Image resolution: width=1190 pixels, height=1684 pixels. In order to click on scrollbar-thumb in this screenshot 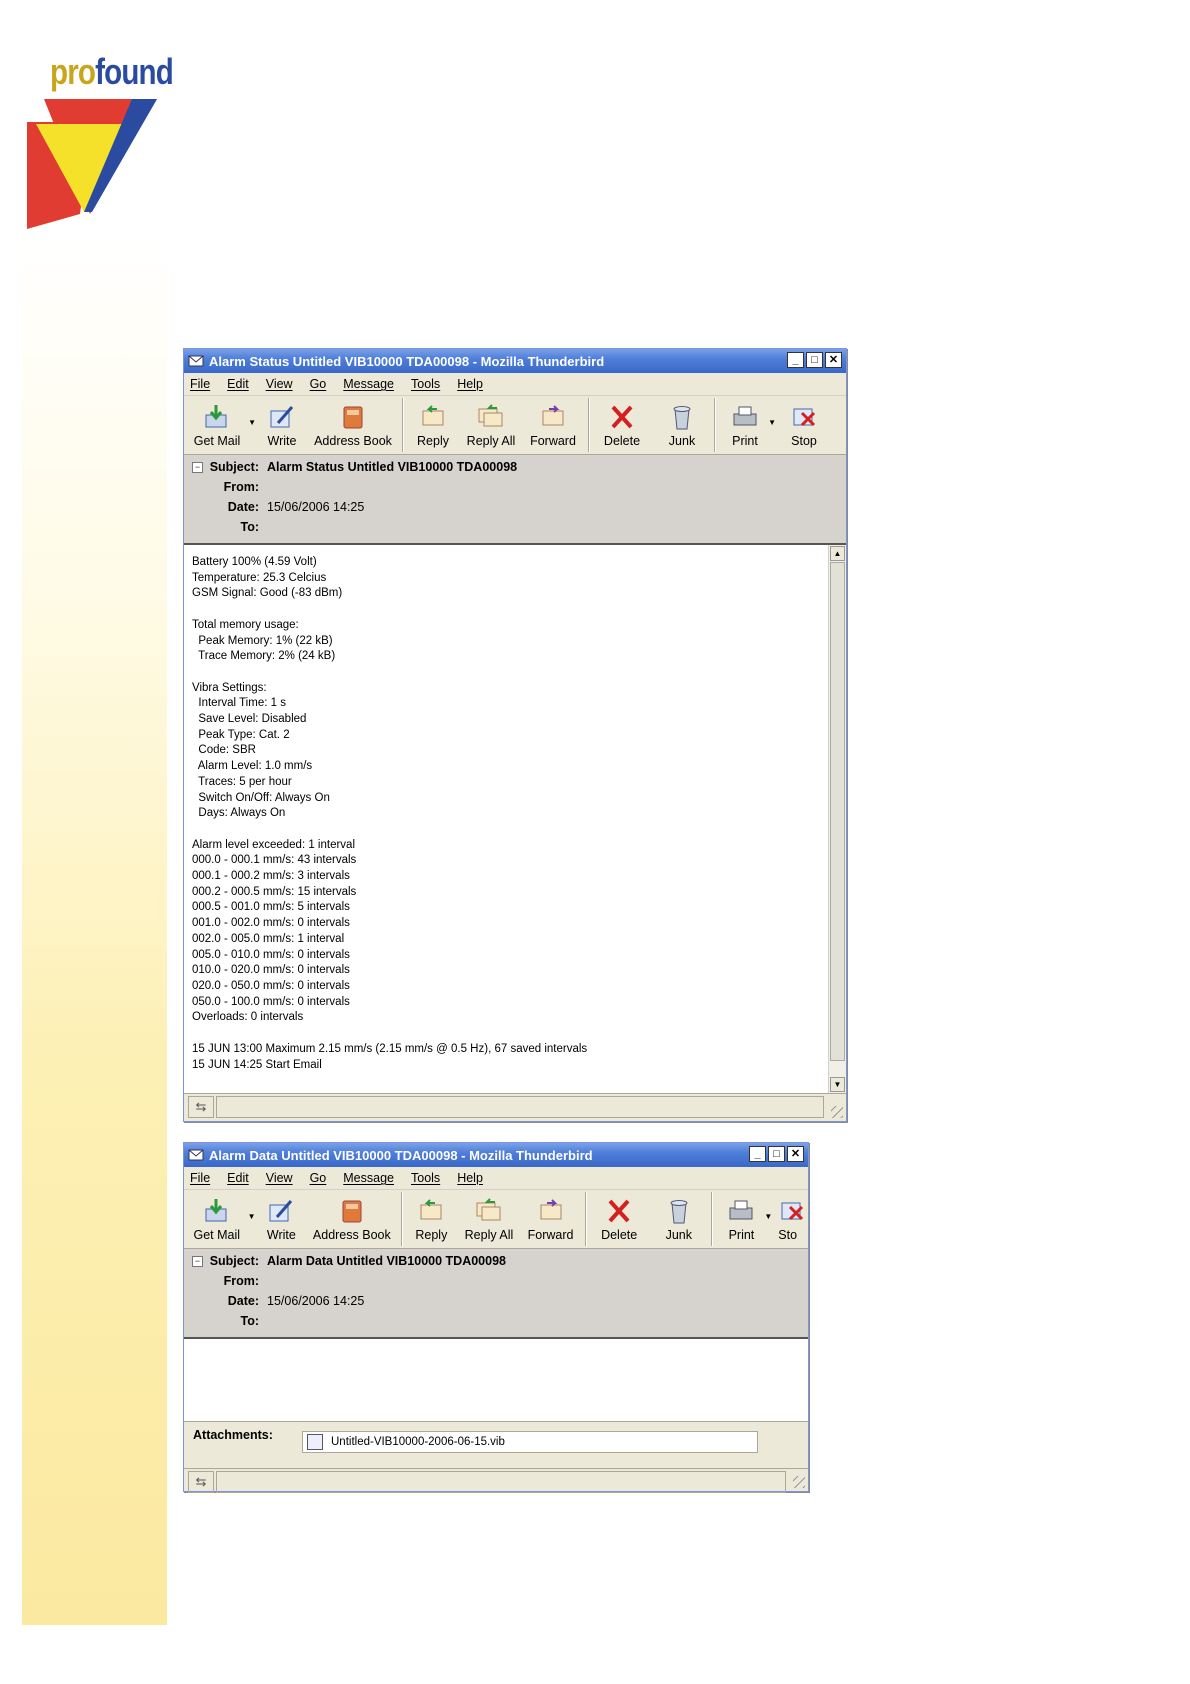, I will do `click(837, 811)`.